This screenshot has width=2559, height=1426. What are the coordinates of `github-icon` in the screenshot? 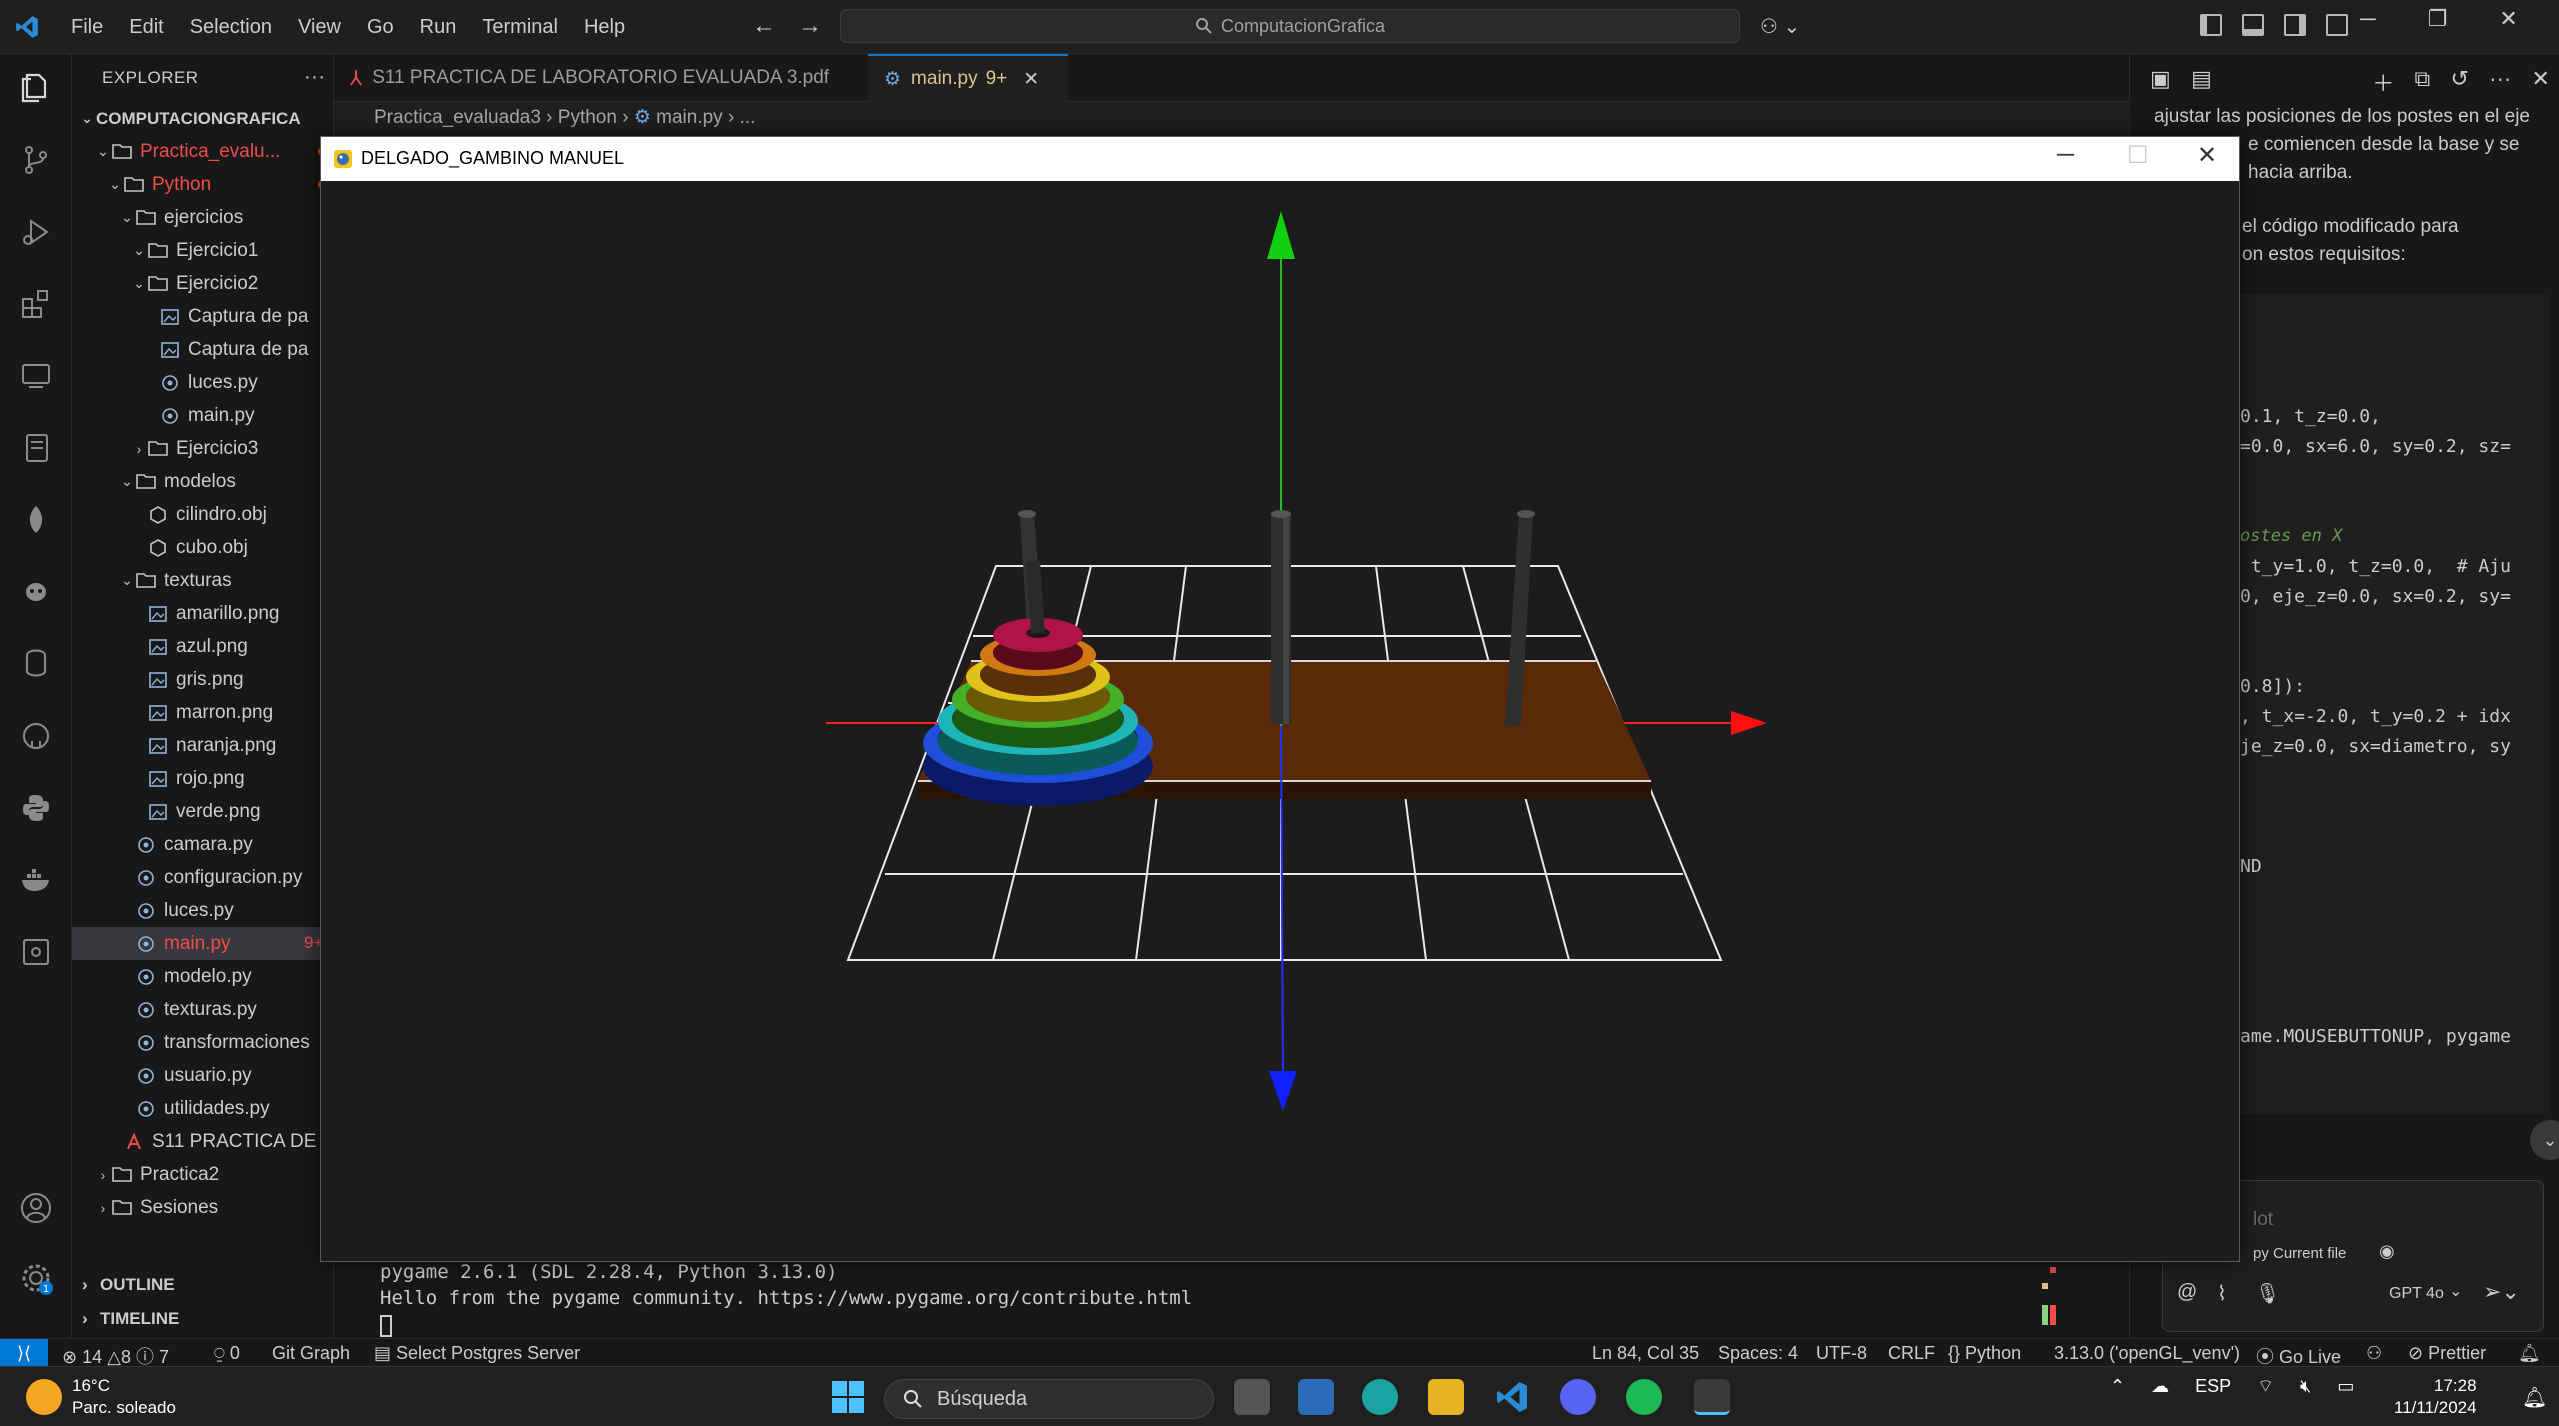 It's located at (36, 736).